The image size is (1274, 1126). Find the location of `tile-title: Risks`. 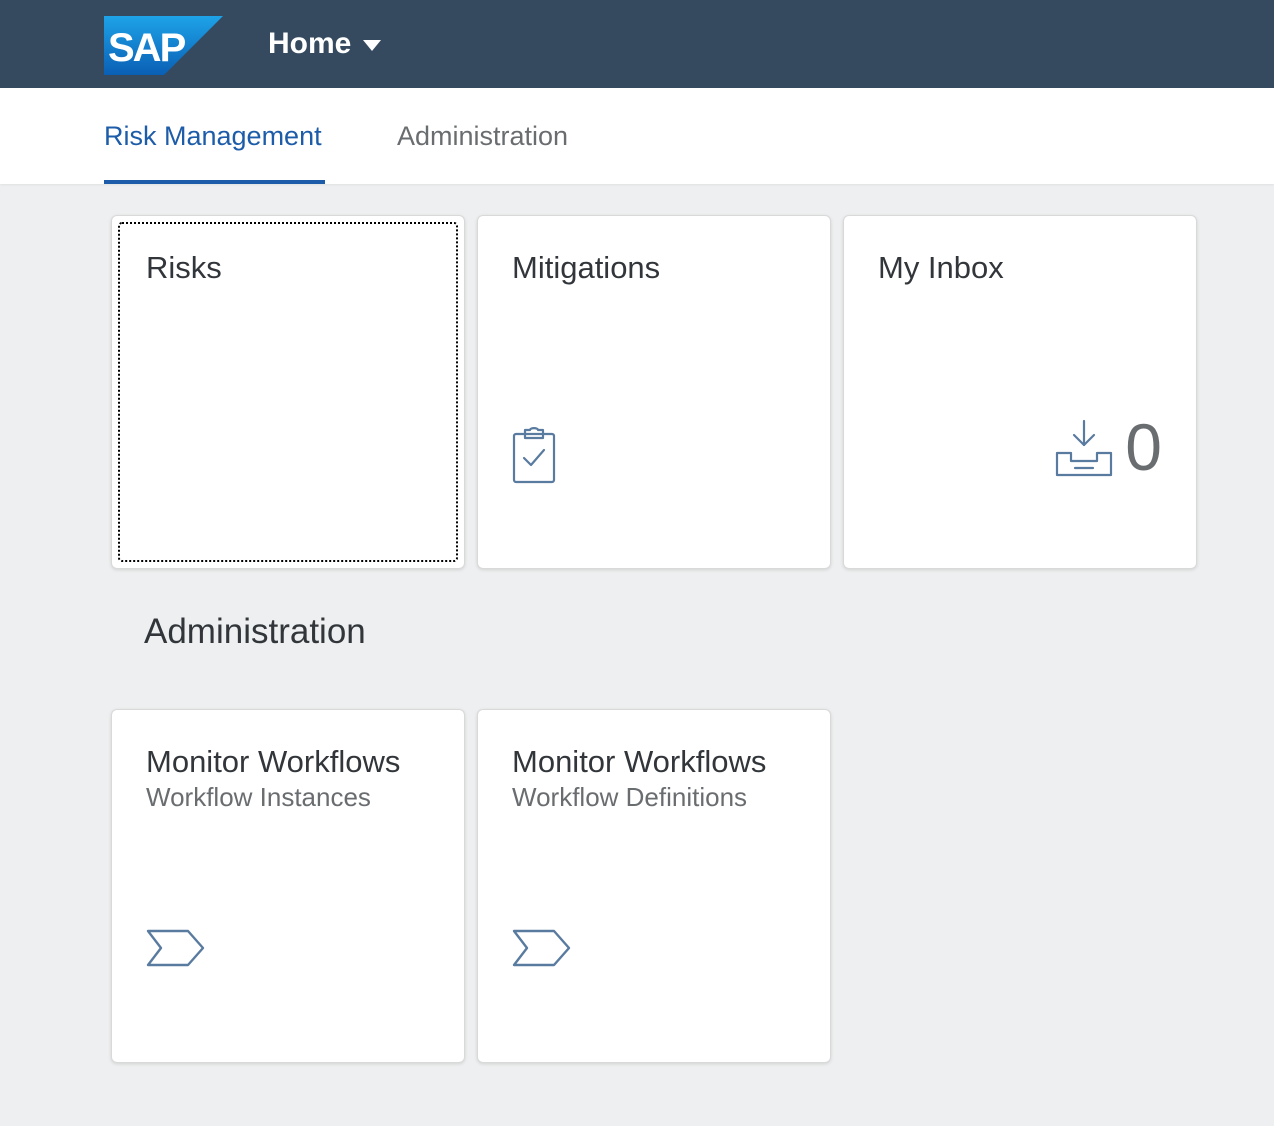

tile-title: Risks is located at coordinates (184, 267).